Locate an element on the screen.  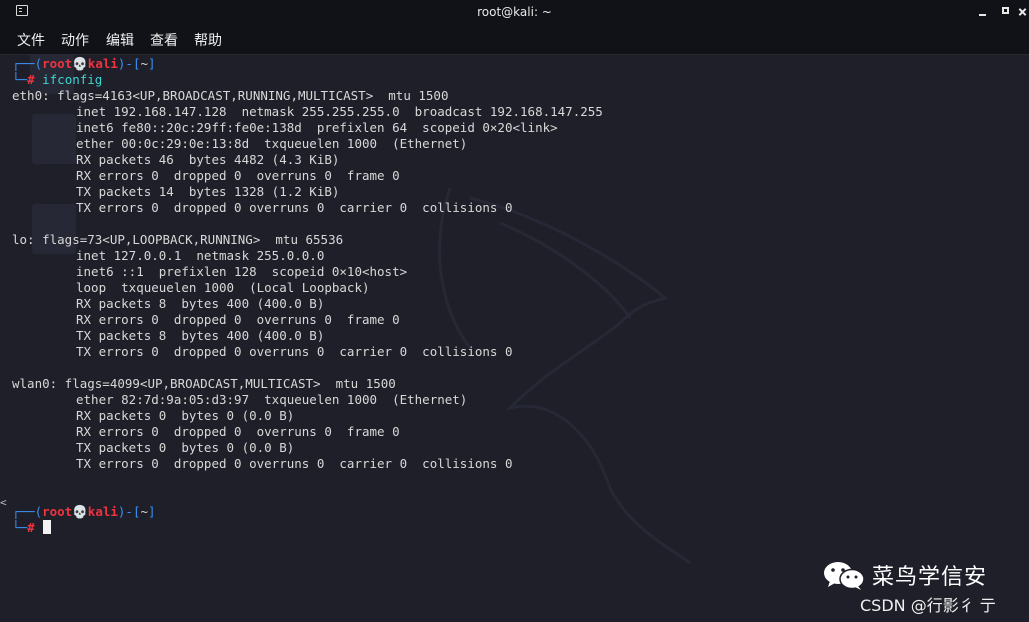
watermark: 菜鸟学信安 CSDN @行影彳 亍 is located at coordinates (922, 588).